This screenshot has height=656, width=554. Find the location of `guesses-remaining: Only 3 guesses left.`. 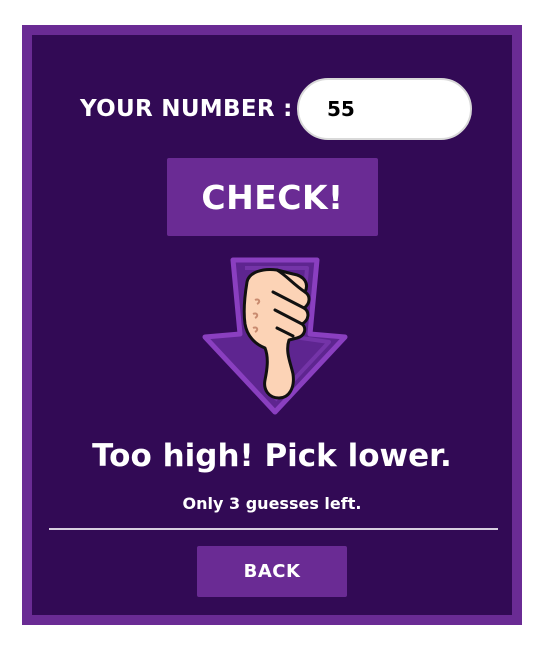

guesses-remaining: Only 3 guesses left. is located at coordinates (272, 503).